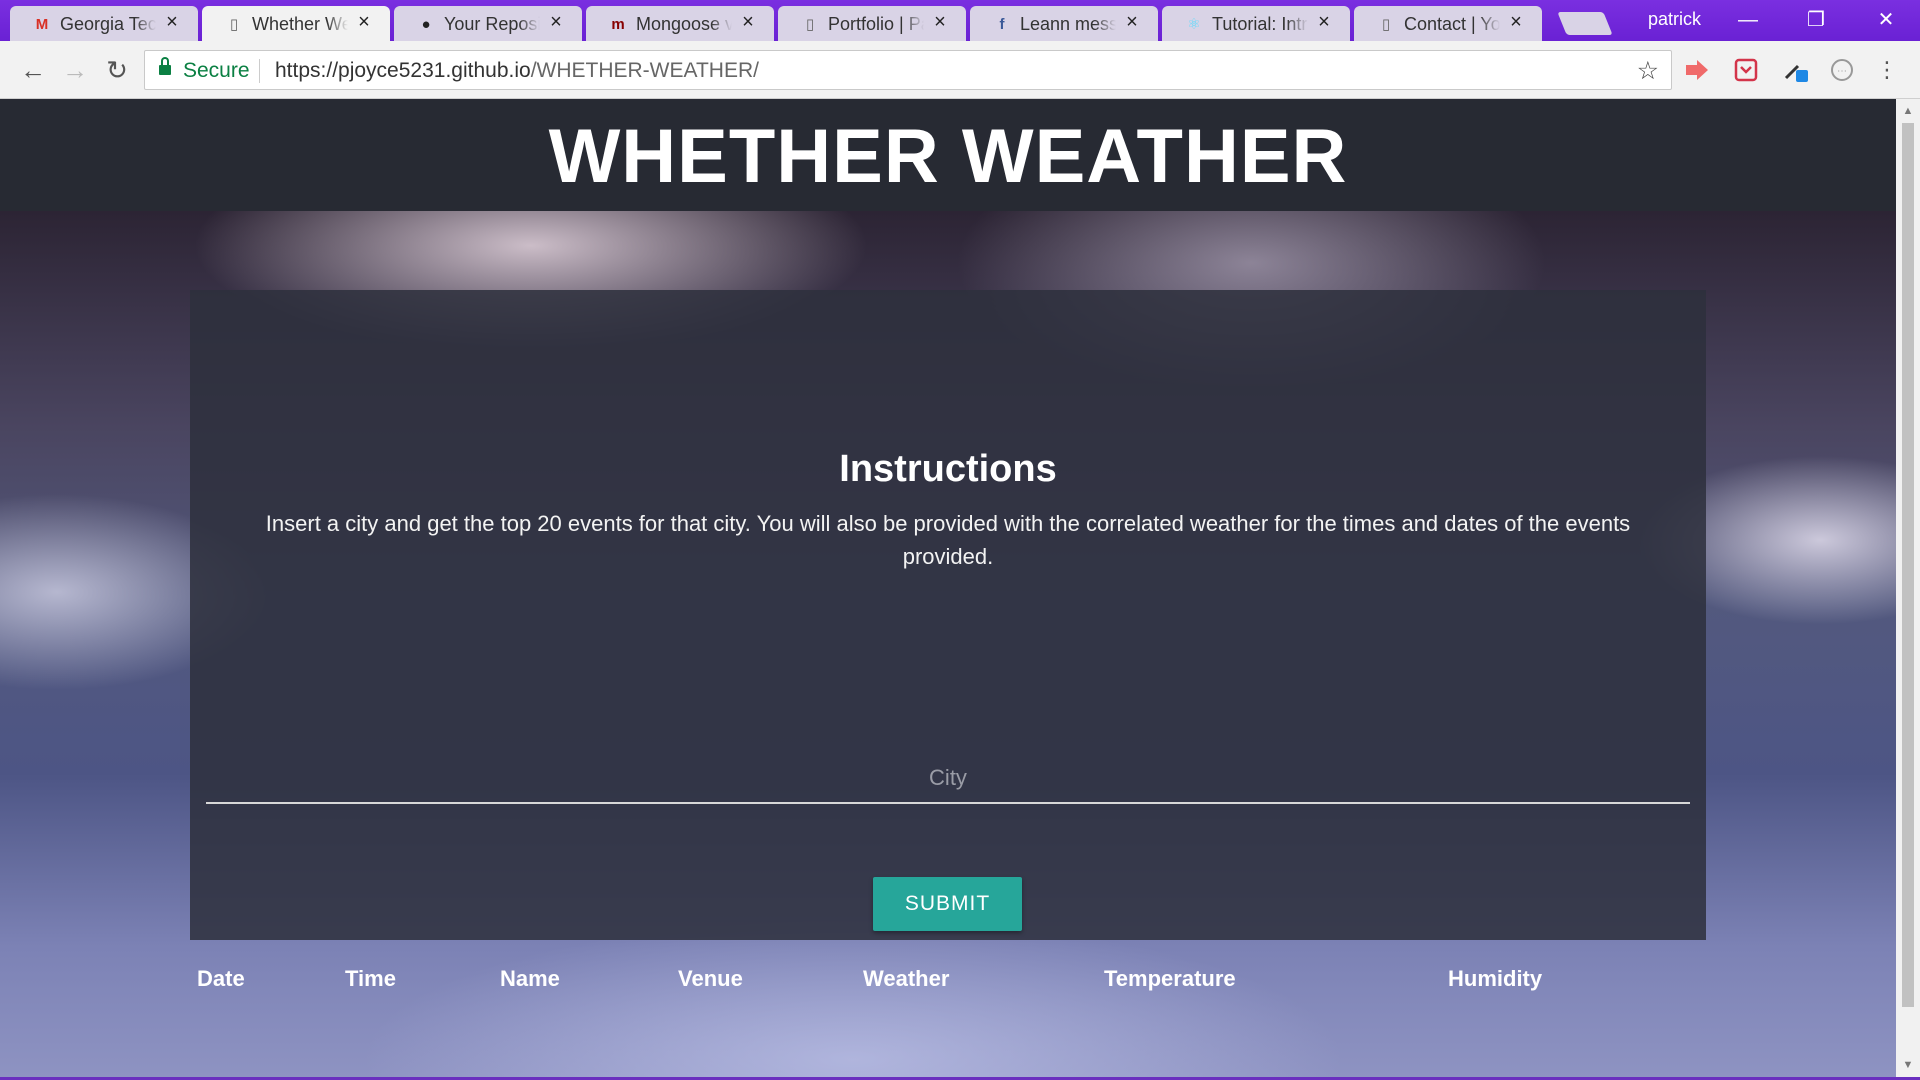  What do you see at coordinates (216, 70) in the screenshot?
I see `secure-label: Secure` at bounding box center [216, 70].